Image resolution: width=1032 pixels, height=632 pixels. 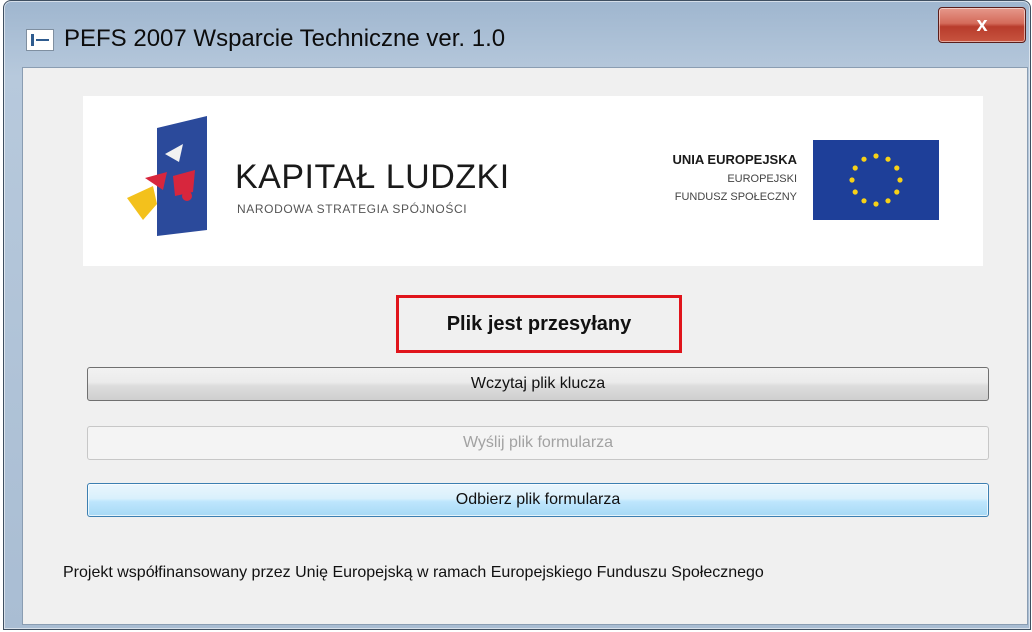 What do you see at coordinates (735, 197) in the screenshot?
I see `eu-fund-line2: FUNDUSZ SPOŁECZNY` at bounding box center [735, 197].